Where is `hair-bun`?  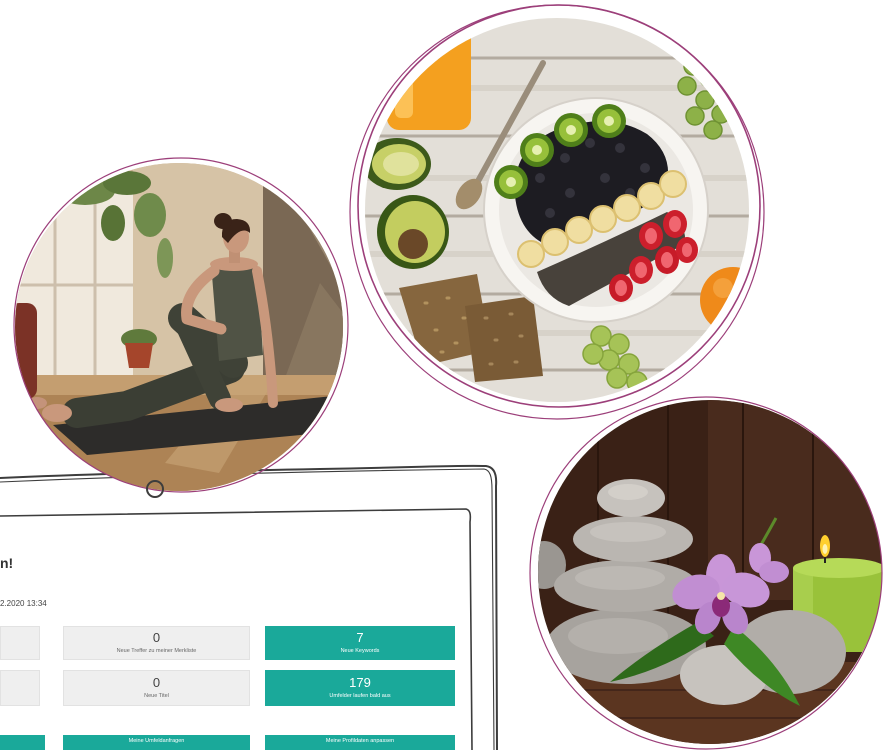
hair-bun is located at coordinates (223, 221).